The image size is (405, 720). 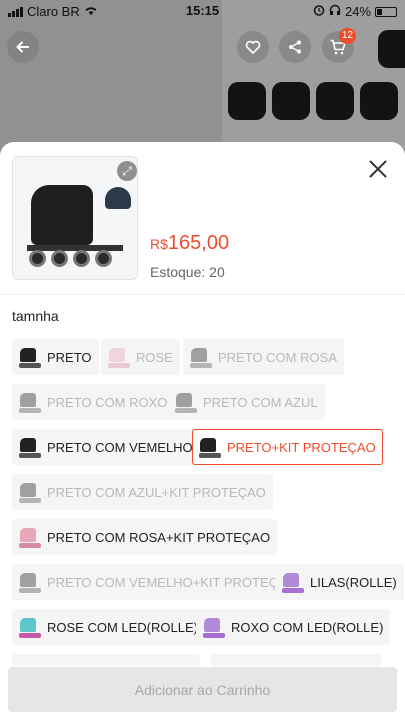 What do you see at coordinates (30, 447) in the screenshot?
I see `skate-black-red-thumb-icon` at bounding box center [30, 447].